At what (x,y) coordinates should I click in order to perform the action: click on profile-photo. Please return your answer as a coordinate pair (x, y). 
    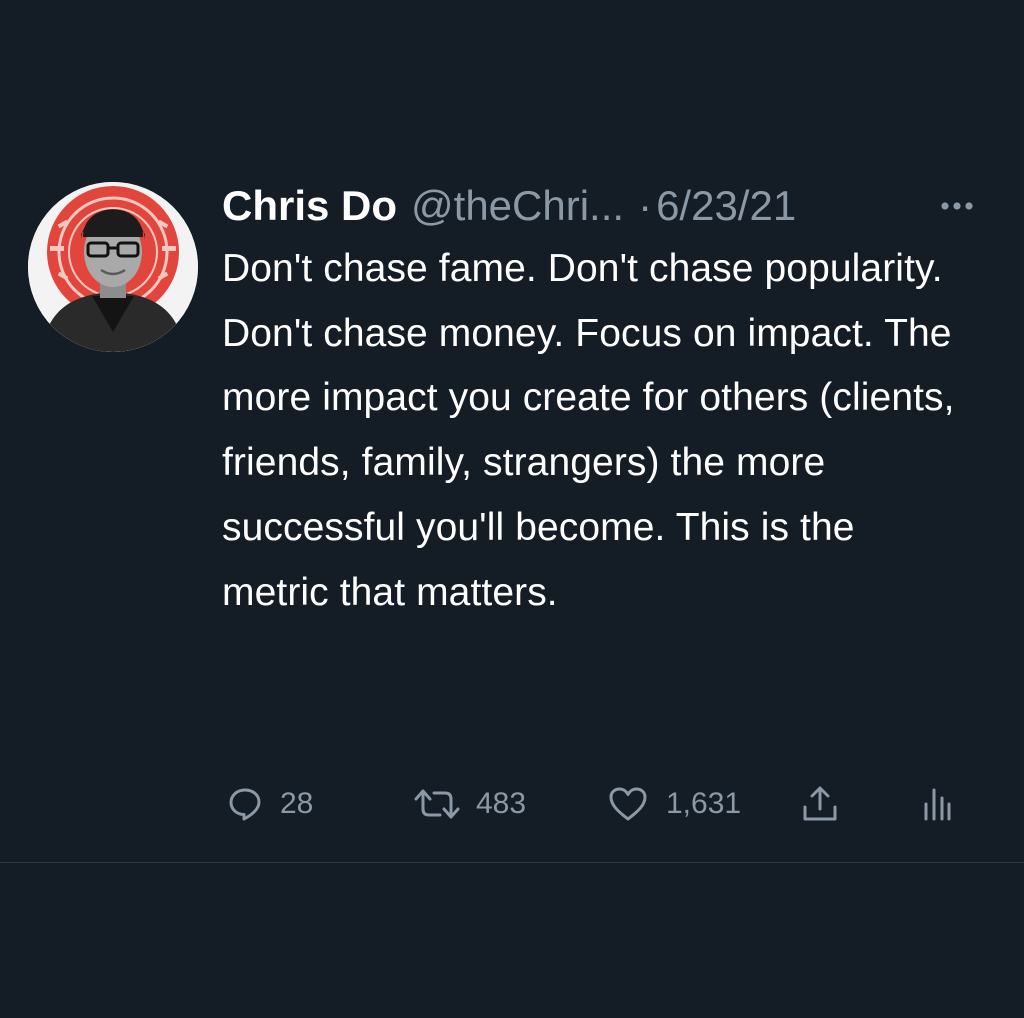
    Looking at the image, I should click on (113, 267).